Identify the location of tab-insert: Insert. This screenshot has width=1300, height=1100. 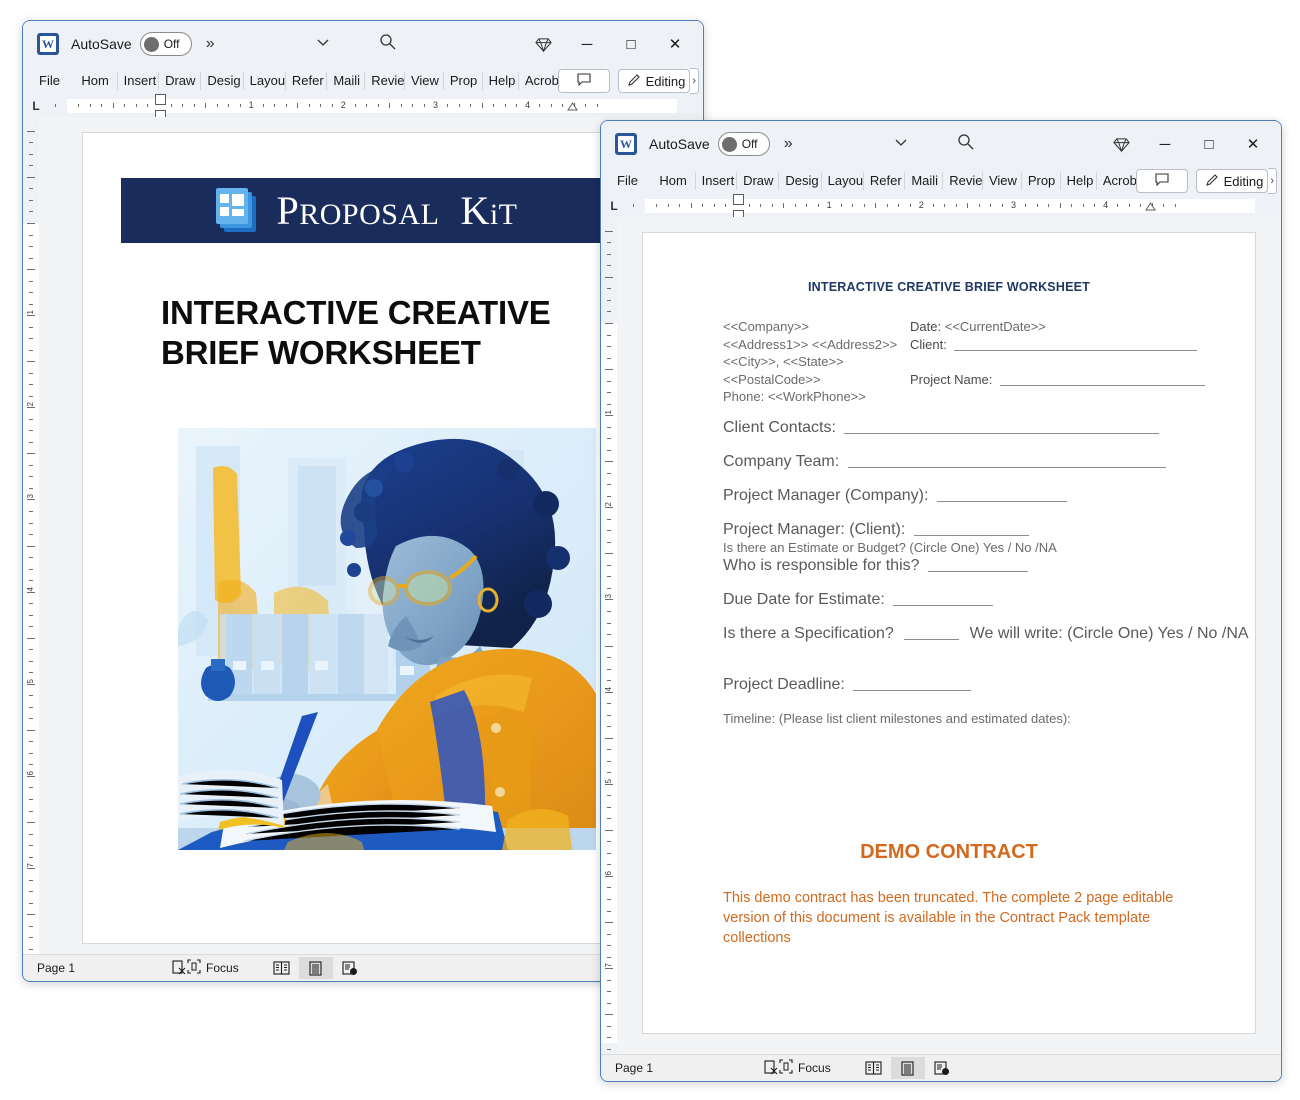
(139, 81).